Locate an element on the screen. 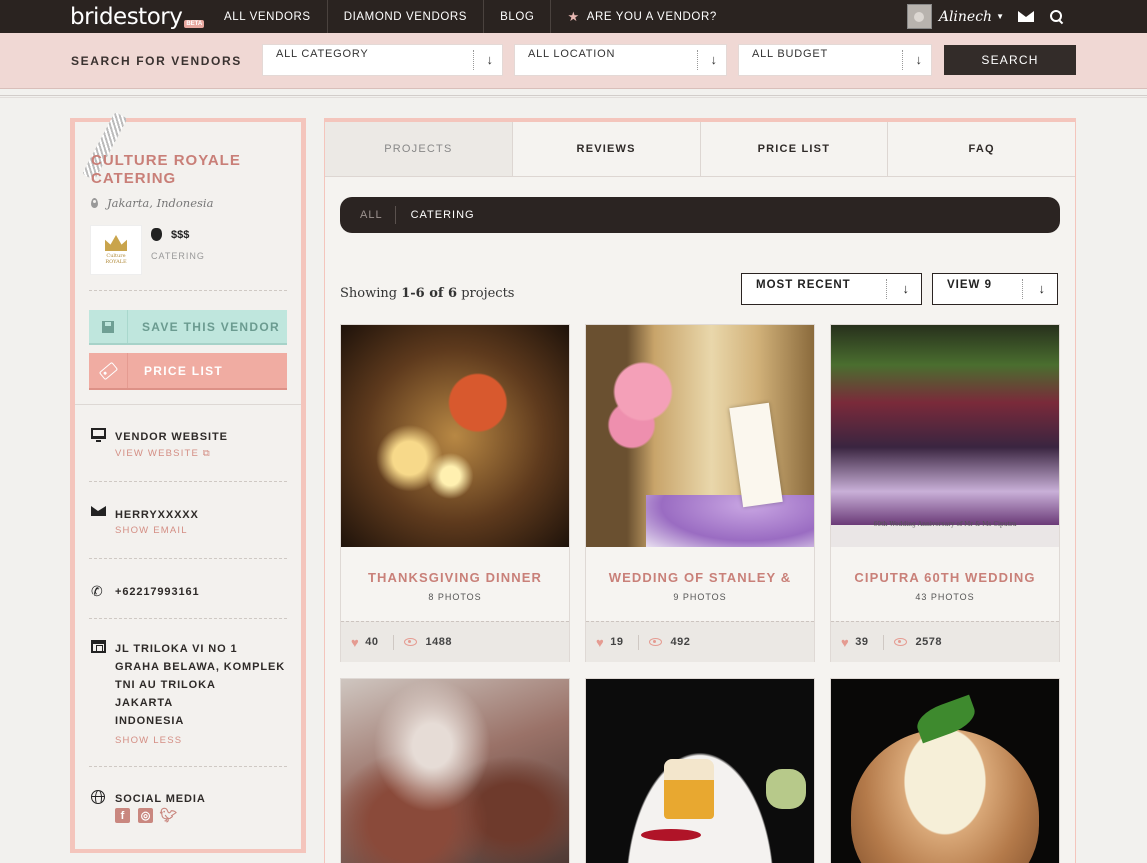  nav-all-vendors: ALL VENDORS is located at coordinates (268, 16).